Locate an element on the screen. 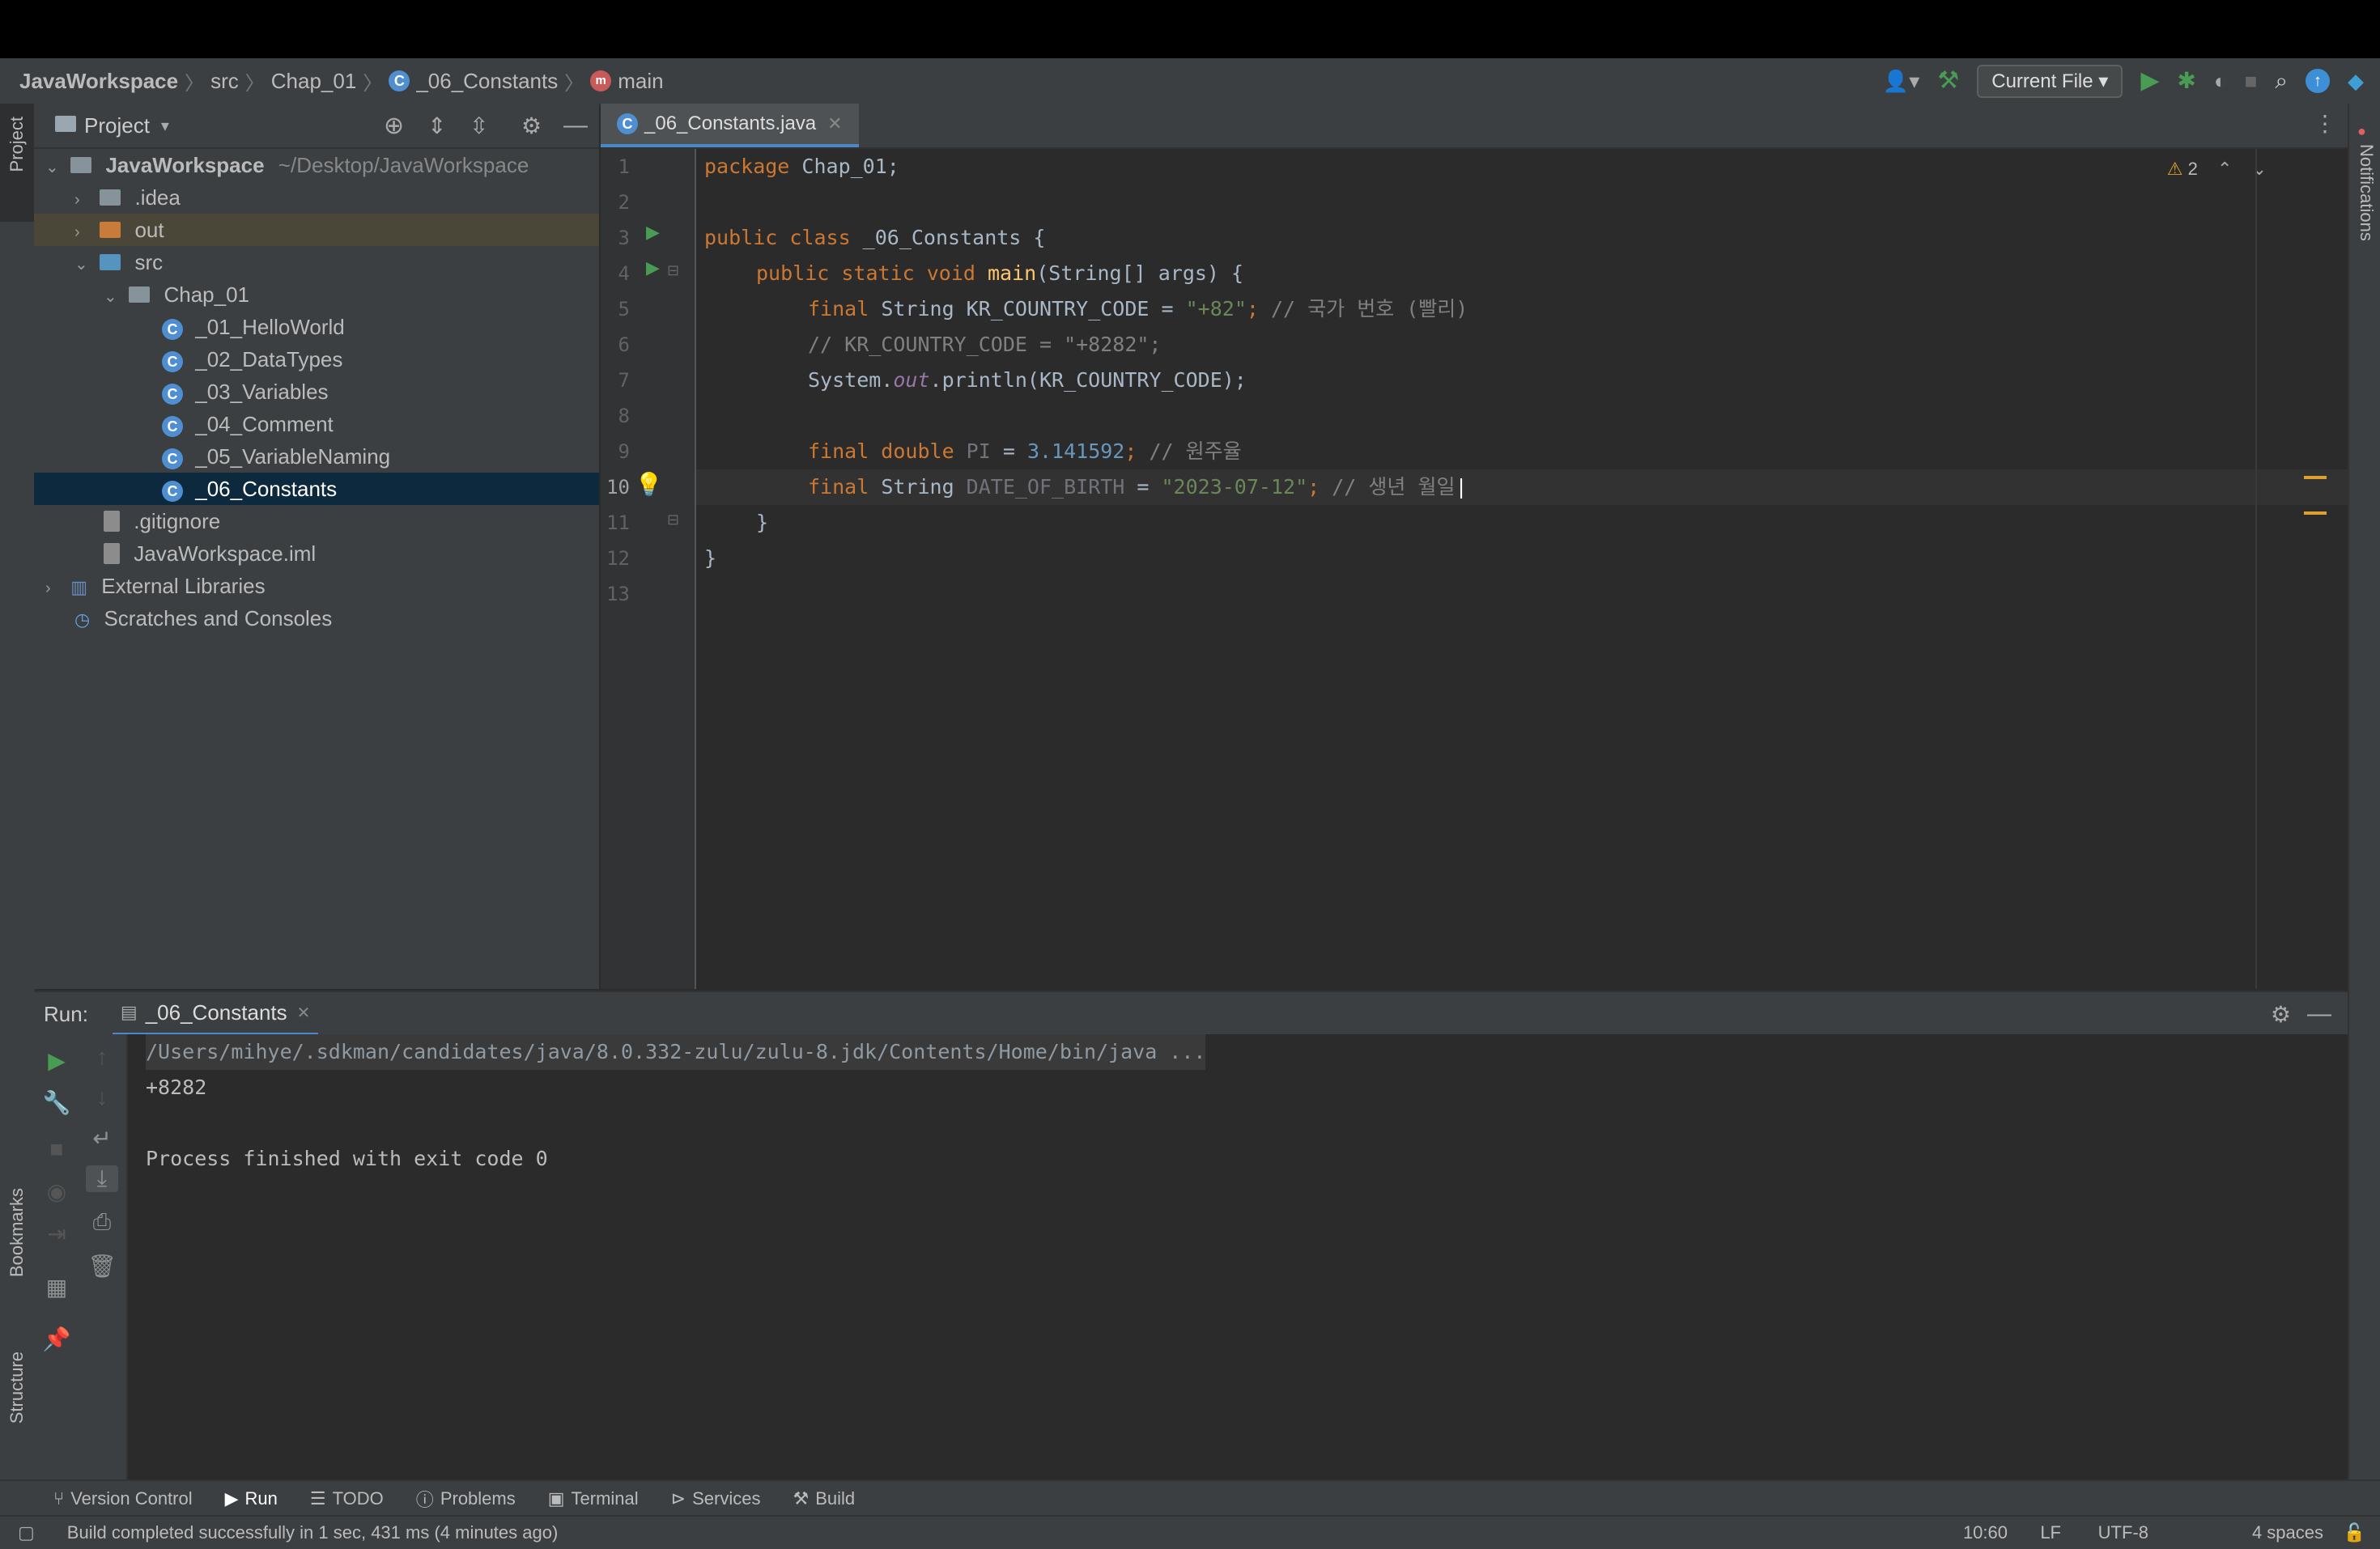 This screenshot has height=1549, width=2380. arrow-down-icon: ↓ is located at coordinates (102, 1097).